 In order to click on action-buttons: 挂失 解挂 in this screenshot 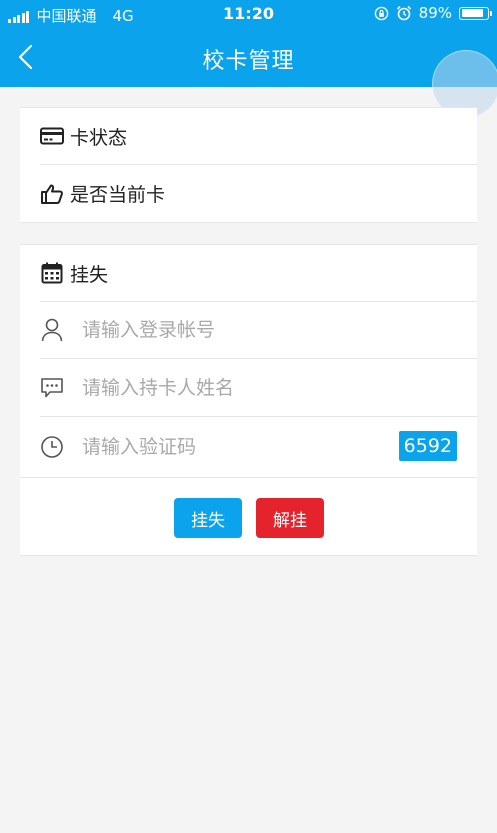, I will do `click(248, 517)`.